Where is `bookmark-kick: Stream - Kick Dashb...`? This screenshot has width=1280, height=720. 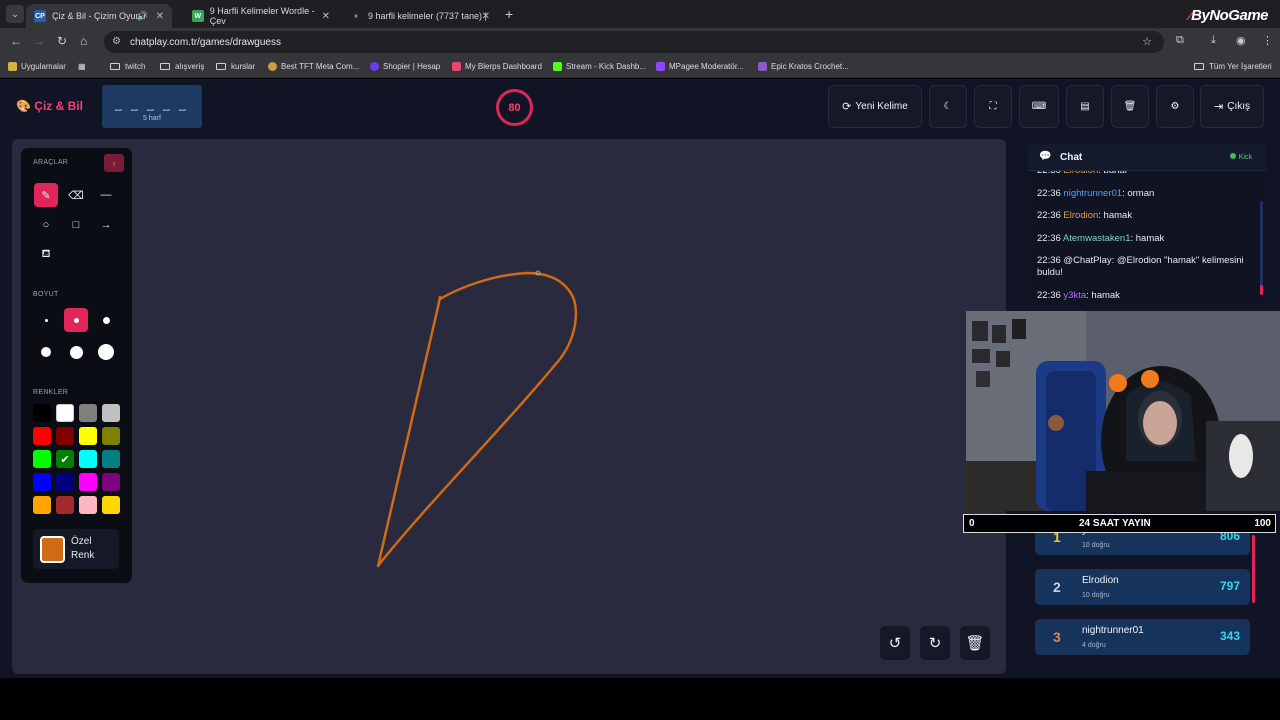
bookmark-kick: Stream - Kick Dashb... is located at coordinates (599, 66).